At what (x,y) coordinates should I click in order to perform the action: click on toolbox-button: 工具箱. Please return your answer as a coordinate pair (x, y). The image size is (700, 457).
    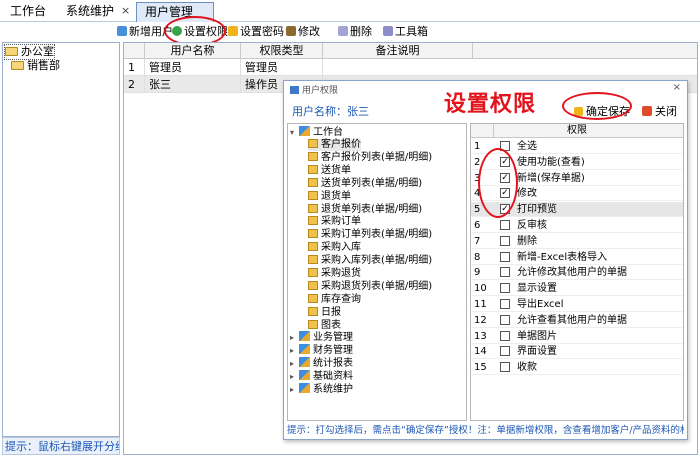
    Looking at the image, I should click on (405, 32).